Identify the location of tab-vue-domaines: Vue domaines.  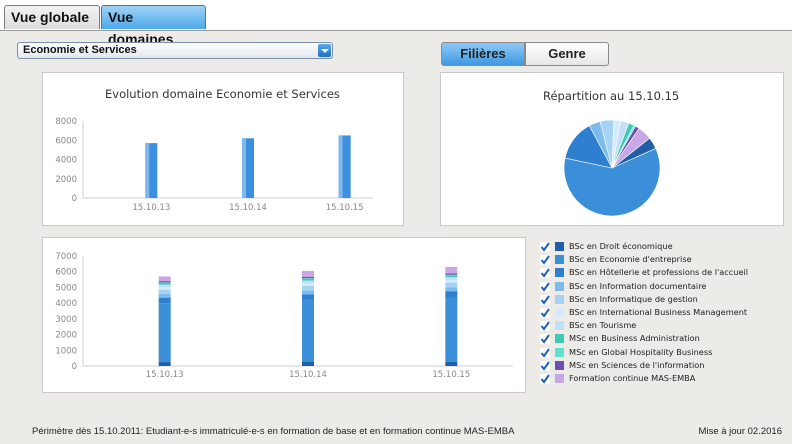
(153, 26).